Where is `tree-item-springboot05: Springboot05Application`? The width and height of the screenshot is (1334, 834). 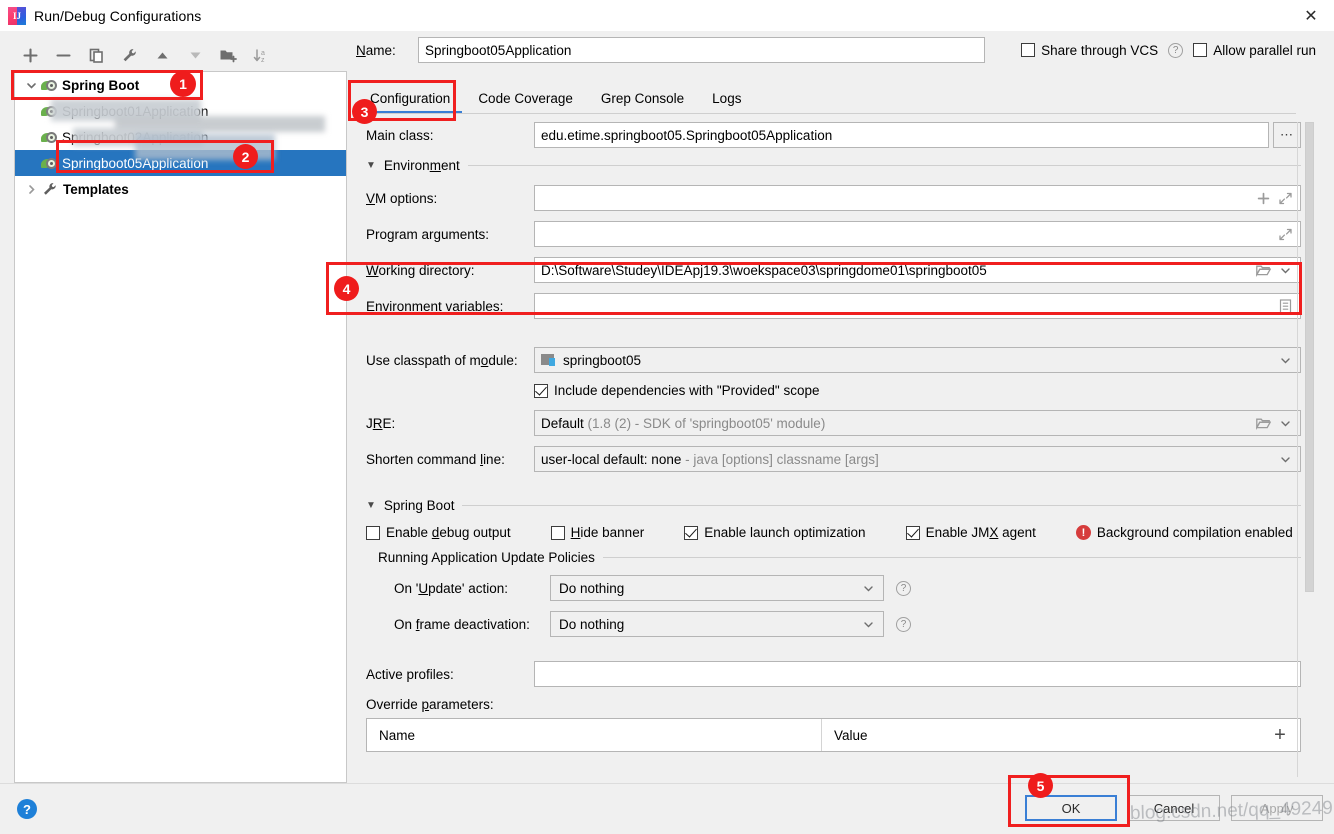
tree-item-springboot05: Springboot05Application is located at coordinates (180, 163).